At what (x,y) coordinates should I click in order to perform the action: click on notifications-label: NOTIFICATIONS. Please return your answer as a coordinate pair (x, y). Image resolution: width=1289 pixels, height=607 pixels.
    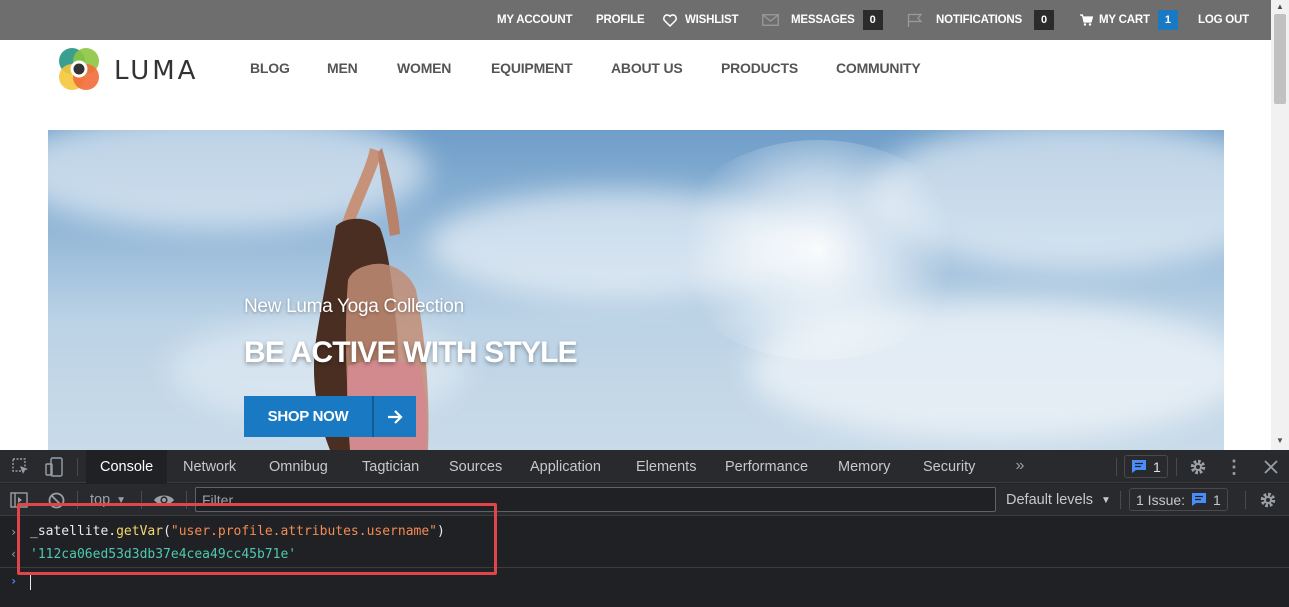
    Looking at the image, I should click on (979, 20).